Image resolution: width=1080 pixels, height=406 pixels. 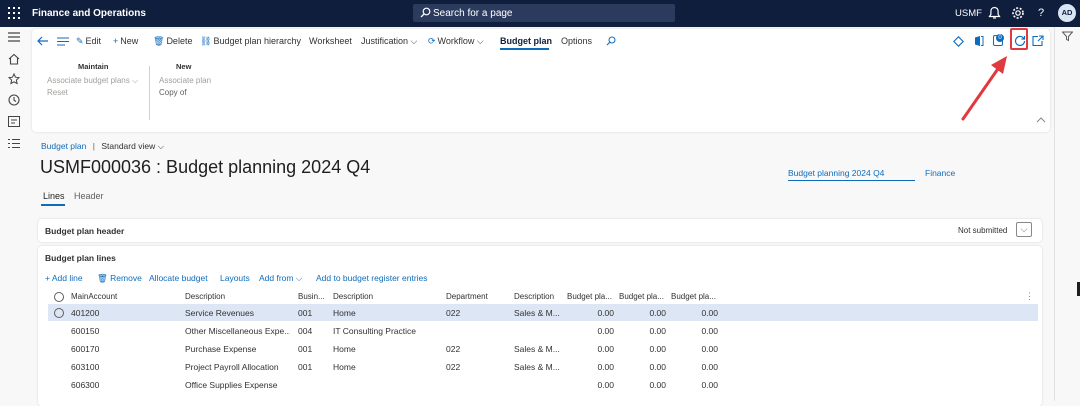 I want to click on tab-header: Header, so click(x=89, y=196).